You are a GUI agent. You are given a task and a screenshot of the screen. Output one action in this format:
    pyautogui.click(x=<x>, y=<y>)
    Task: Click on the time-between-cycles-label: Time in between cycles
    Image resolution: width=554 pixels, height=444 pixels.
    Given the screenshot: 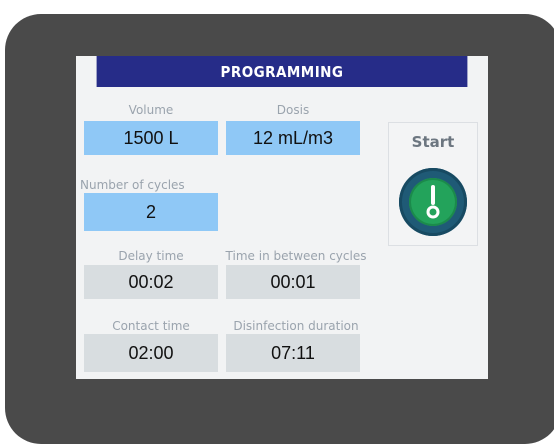 What is the action you would take?
    pyautogui.click(x=296, y=256)
    